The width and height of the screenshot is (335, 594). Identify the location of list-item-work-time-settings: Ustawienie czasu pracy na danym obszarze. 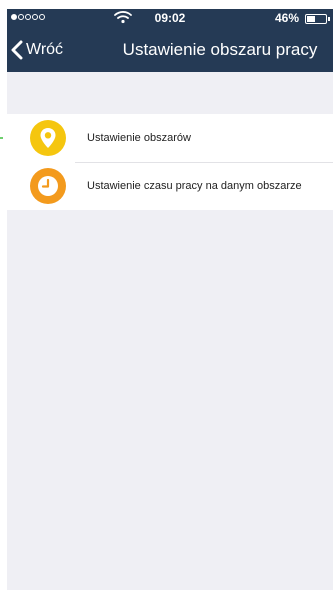
(170, 186).